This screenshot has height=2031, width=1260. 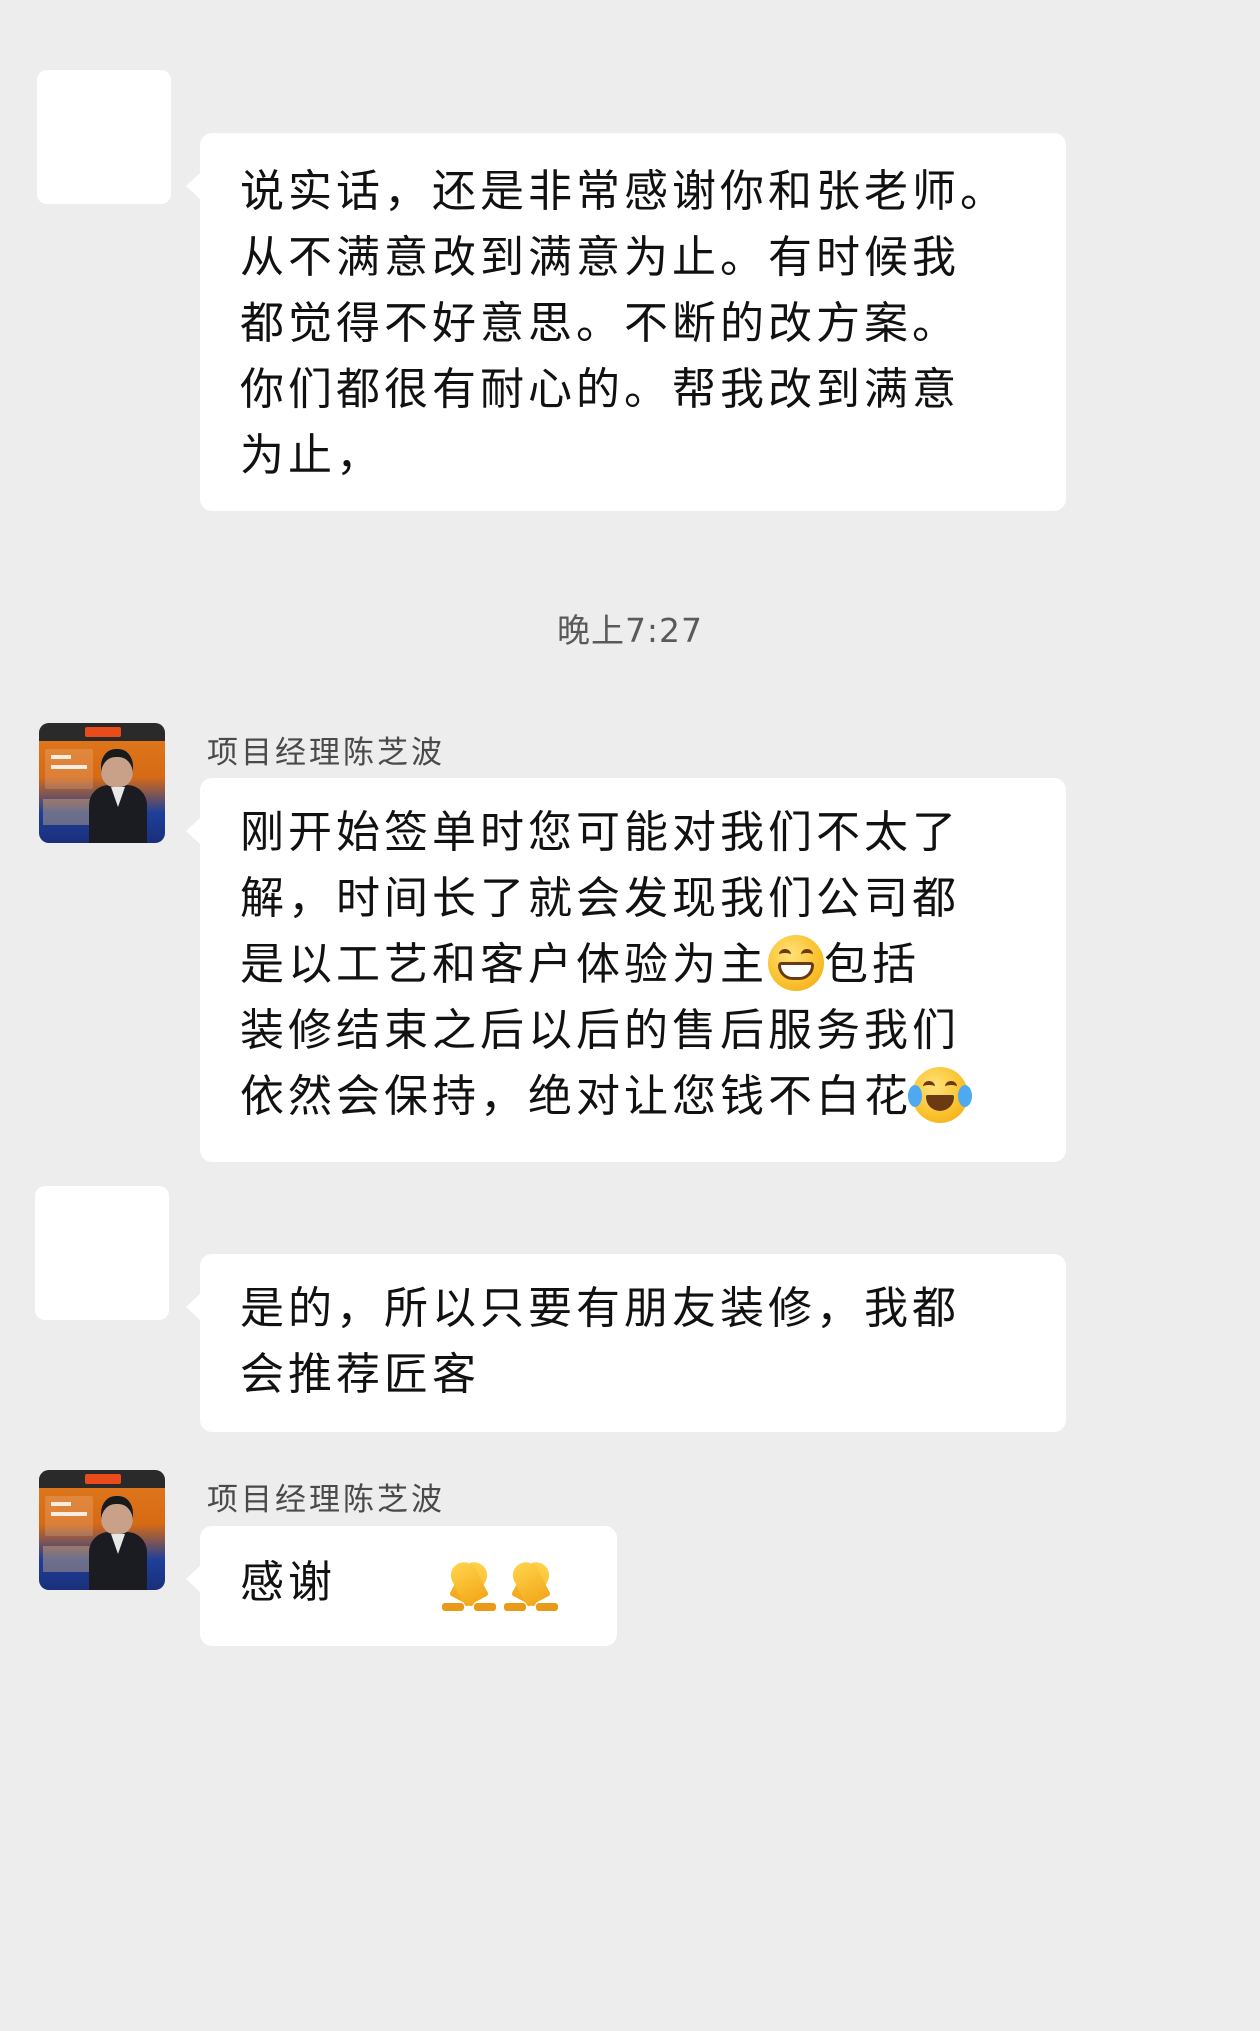 I want to click on message-line: 解，时间长了就会发现我们公司都, so click(x=600, y=898).